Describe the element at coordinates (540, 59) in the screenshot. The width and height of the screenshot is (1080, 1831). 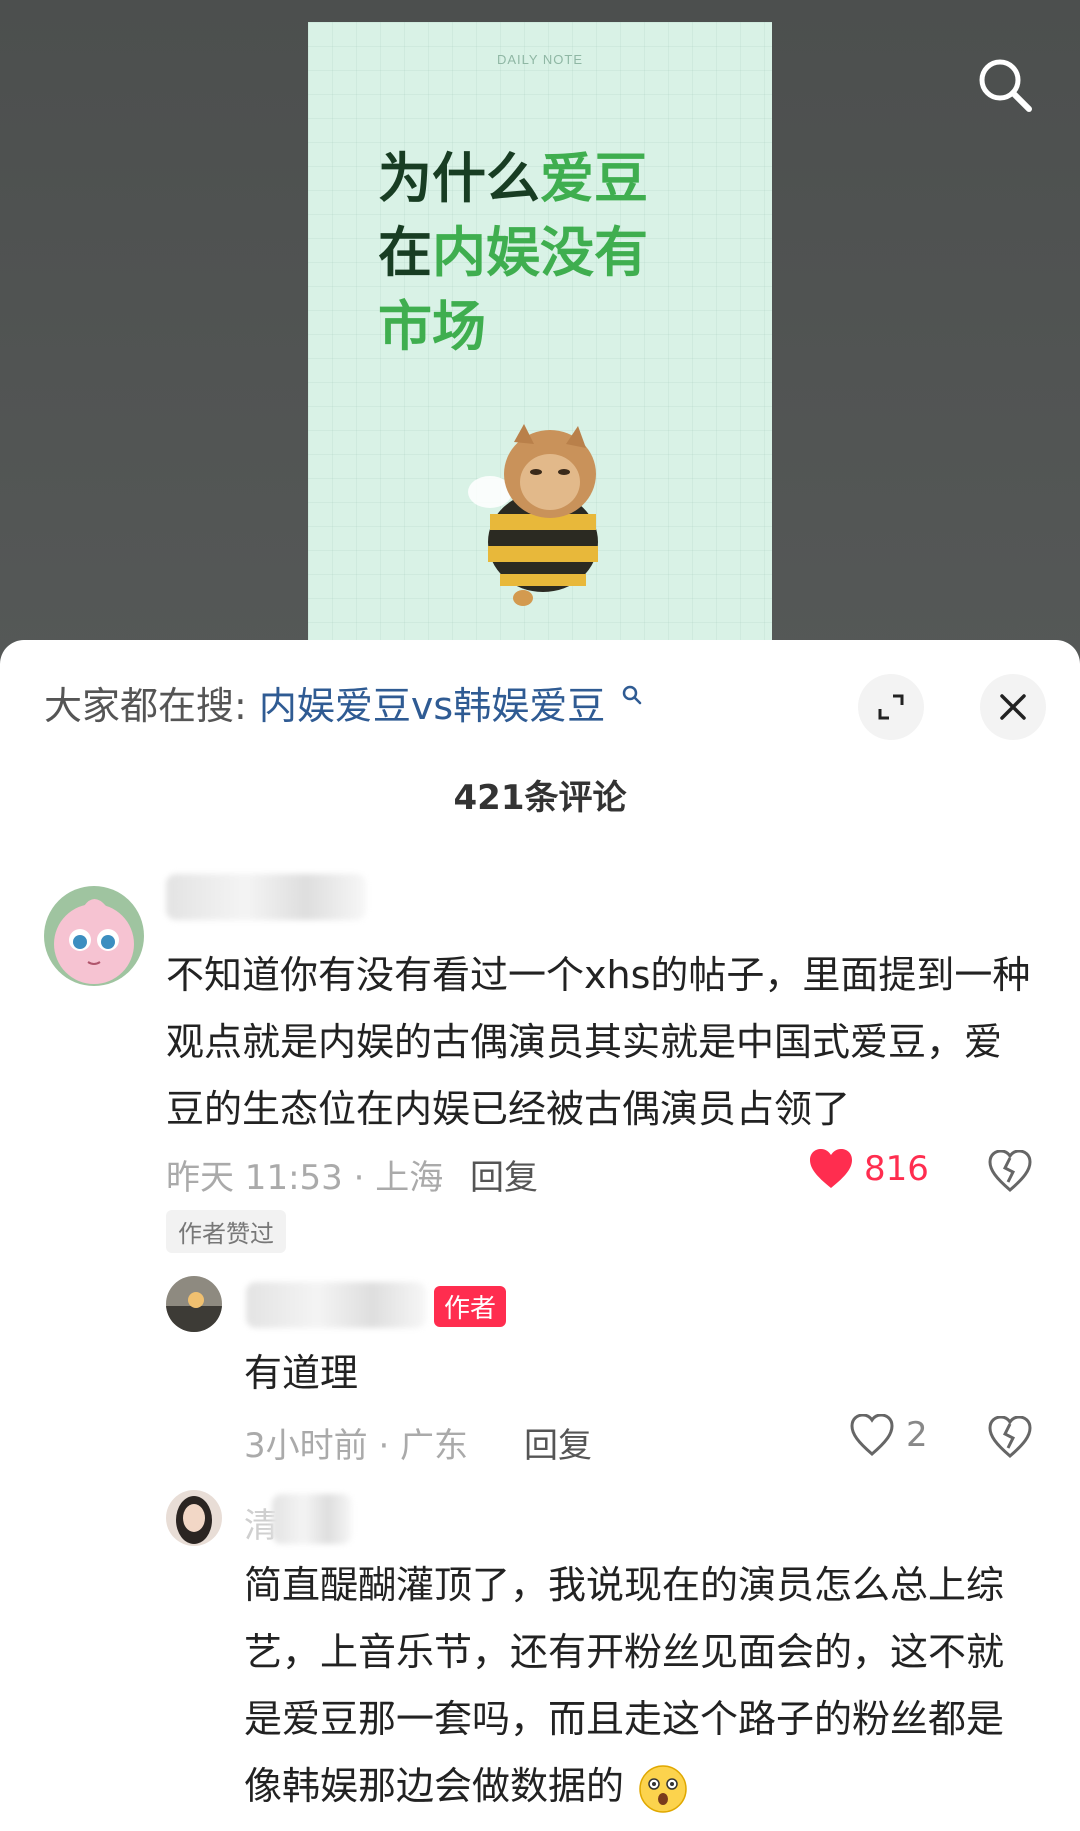
I see `cover-tag: DAILY NOTE` at that location.